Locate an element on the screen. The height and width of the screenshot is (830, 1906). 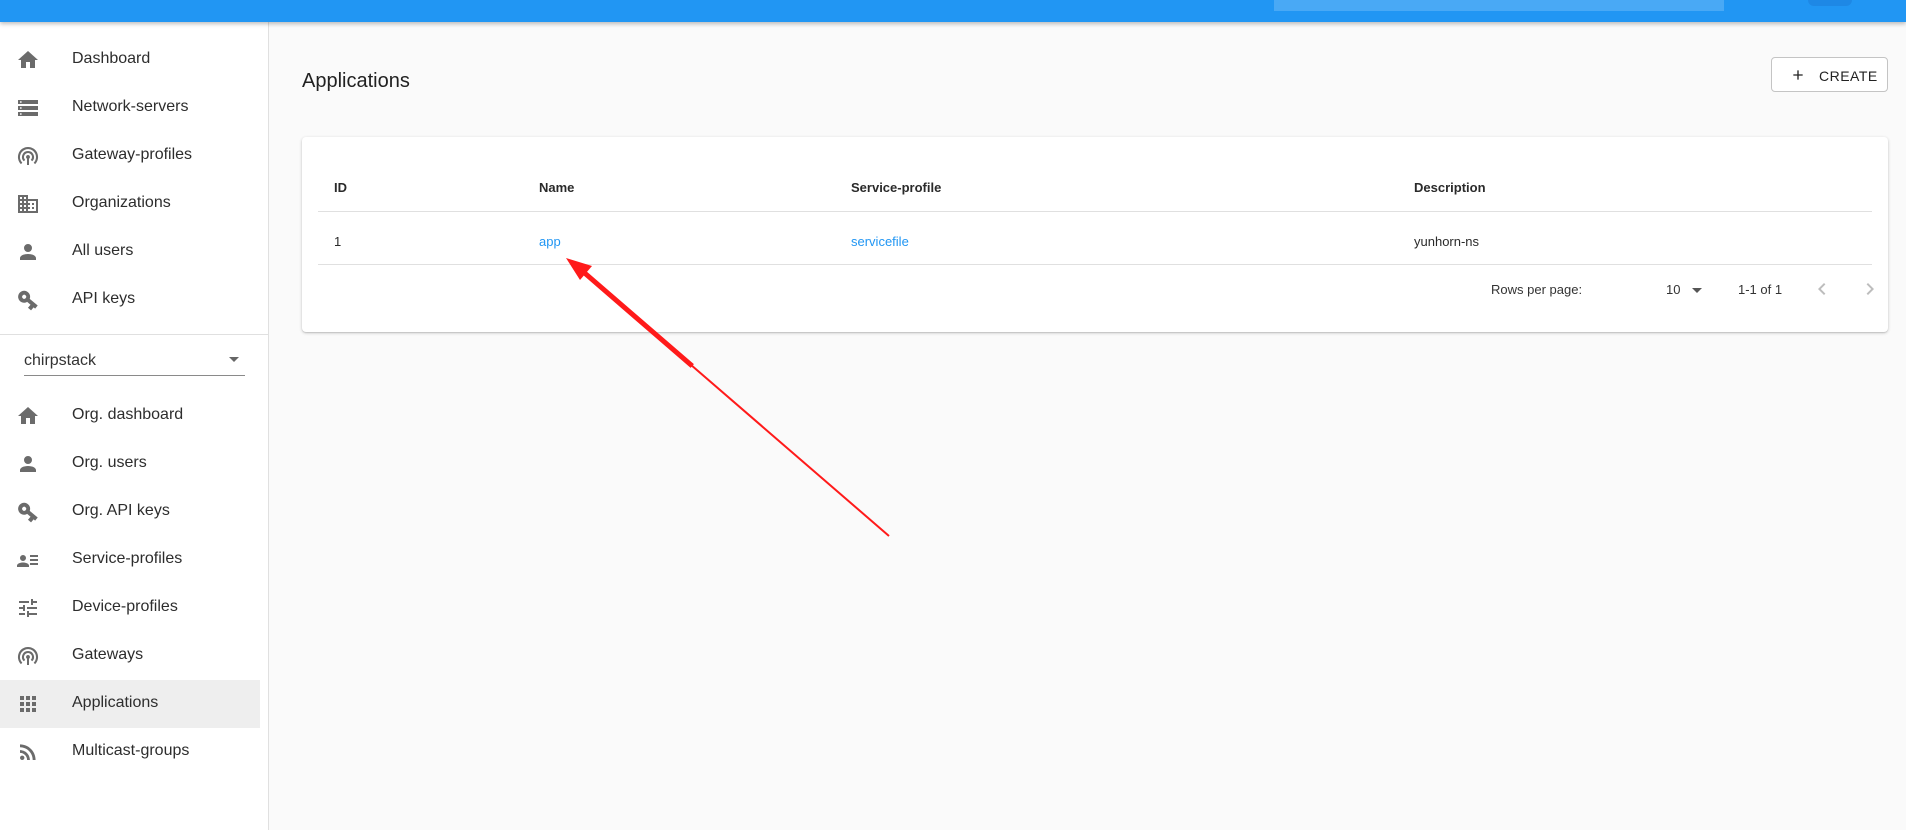
user-menu-button is located at coordinates (1830, 3).